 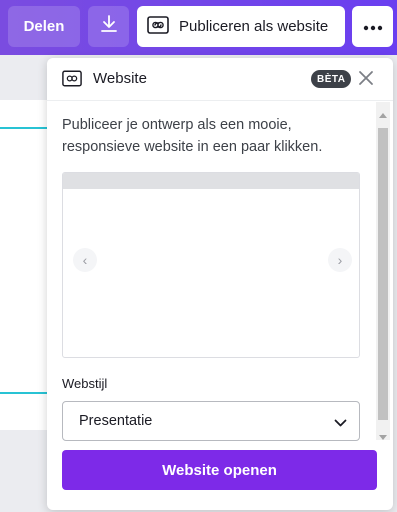 What do you see at coordinates (254, 26) in the screenshot?
I see `publish-website-label: Publiceren als website` at bounding box center [254, 26].